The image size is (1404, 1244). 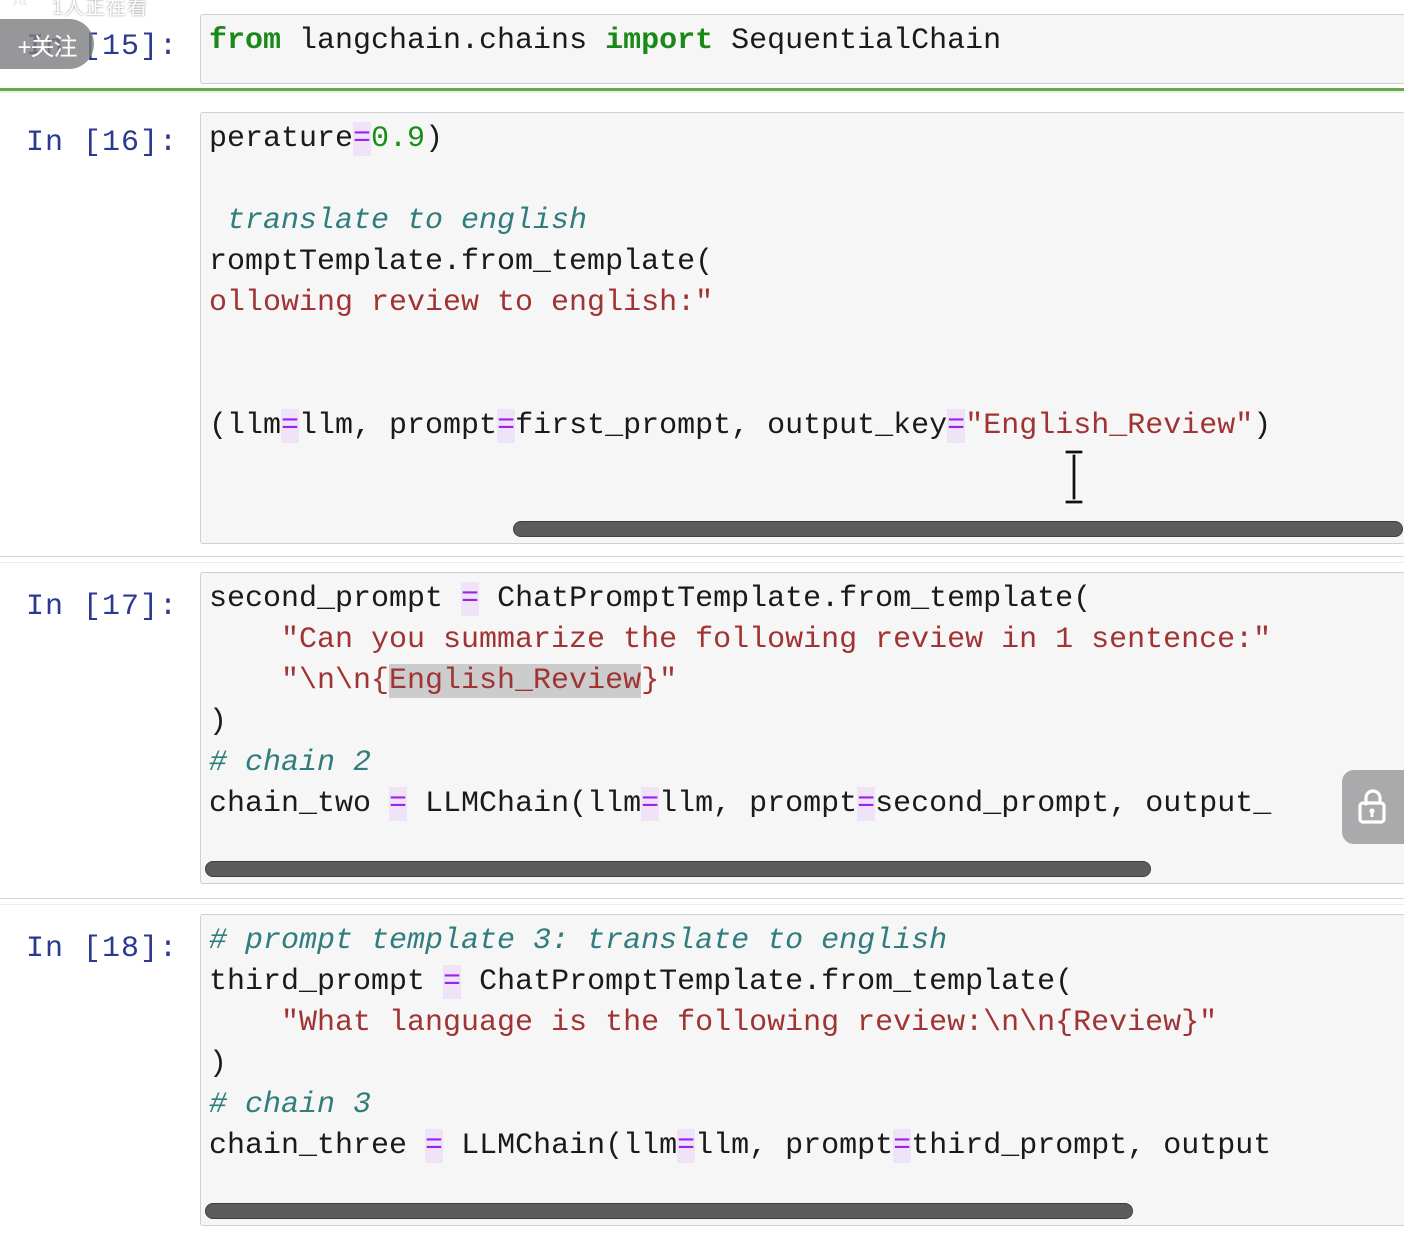 I want to click on code-token: }", so click(x=659, y=681).